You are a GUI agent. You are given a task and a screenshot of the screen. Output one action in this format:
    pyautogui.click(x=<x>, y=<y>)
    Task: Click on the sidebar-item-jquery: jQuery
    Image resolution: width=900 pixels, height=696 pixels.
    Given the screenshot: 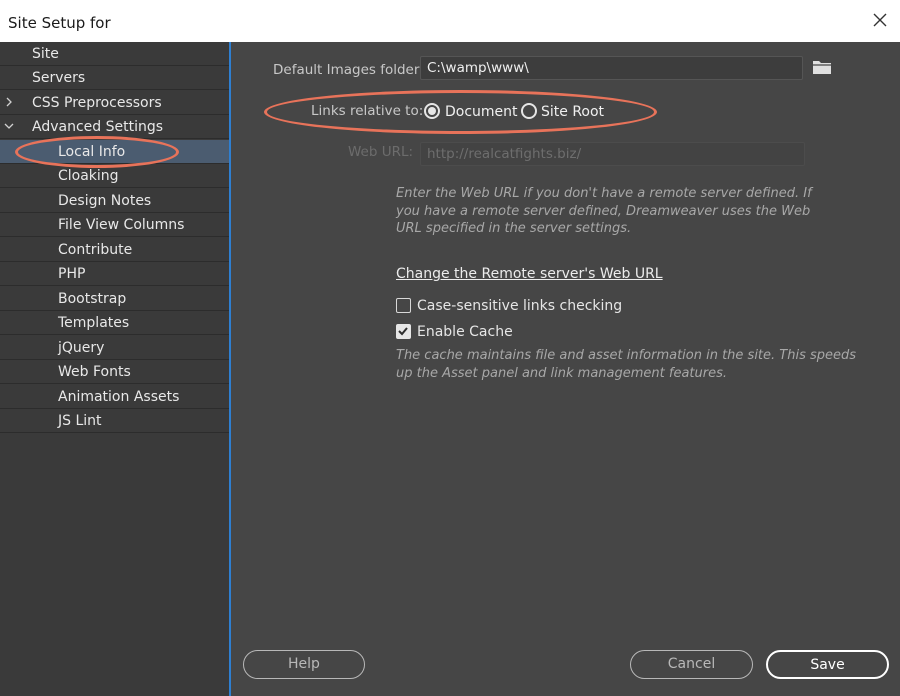 What is the action you would take?
    pyautogui.click(x=114, y=348)
    